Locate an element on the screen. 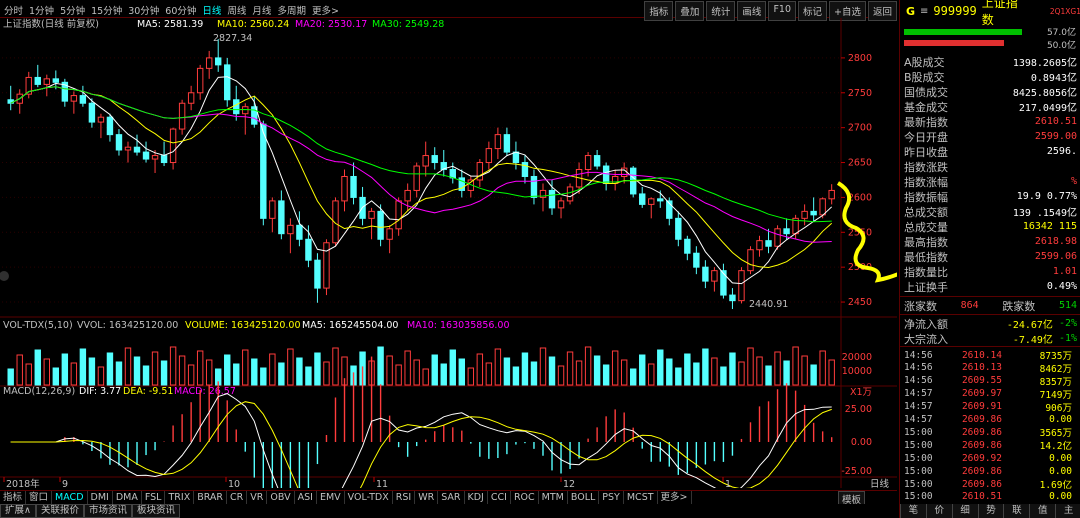  period-tab: 更多> is located at coordinates (325, 10).